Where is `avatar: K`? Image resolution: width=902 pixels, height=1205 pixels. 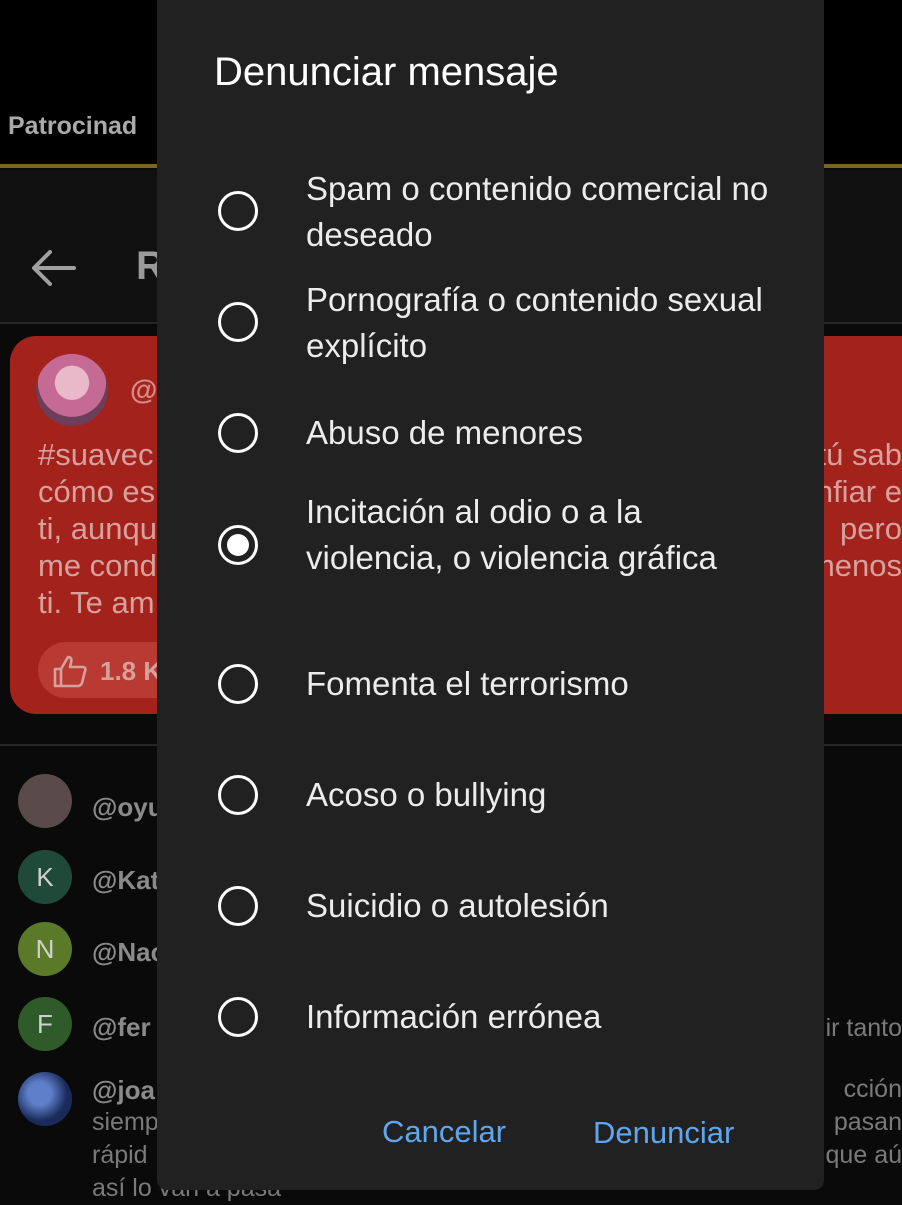
avatar: K is located at coordinates (45, 877).